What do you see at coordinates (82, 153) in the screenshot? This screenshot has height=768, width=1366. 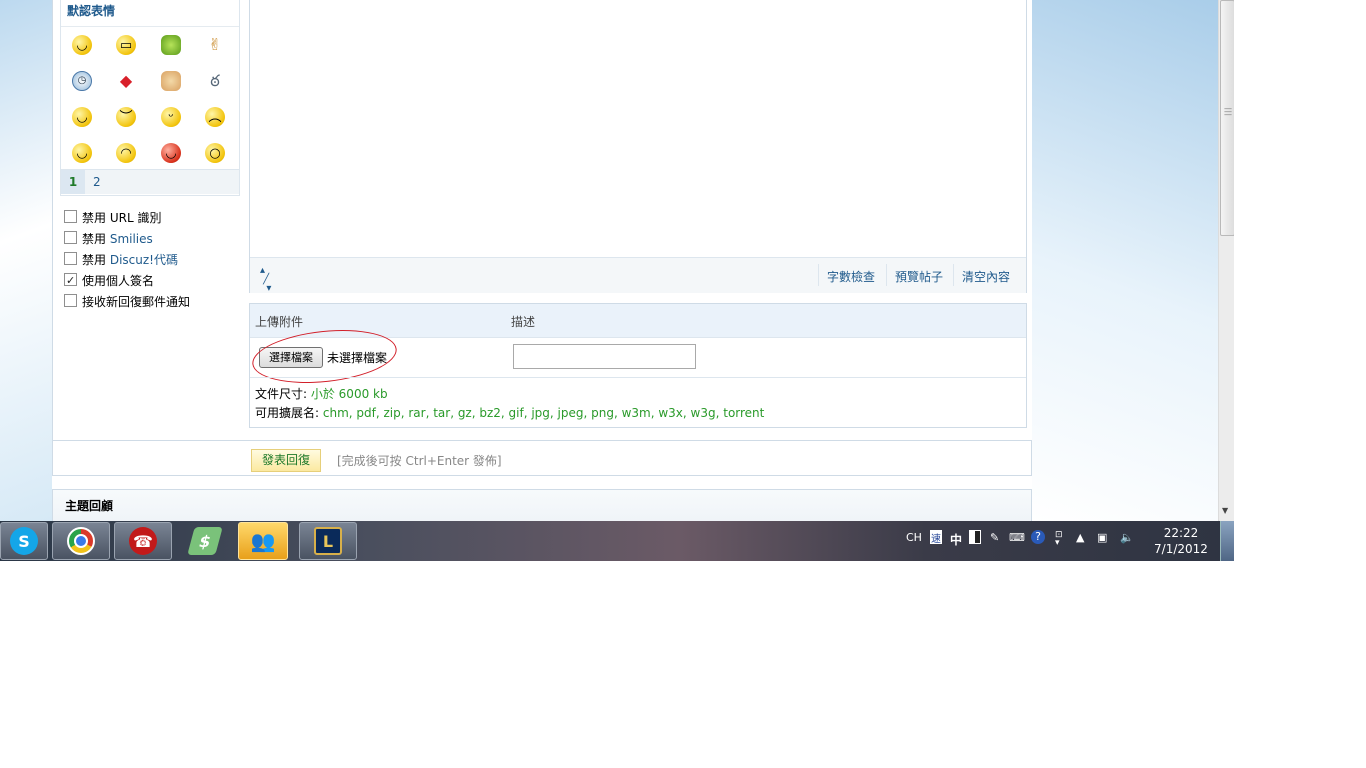 I see `happy-icon: ◡` at bounding box center [82, 153].